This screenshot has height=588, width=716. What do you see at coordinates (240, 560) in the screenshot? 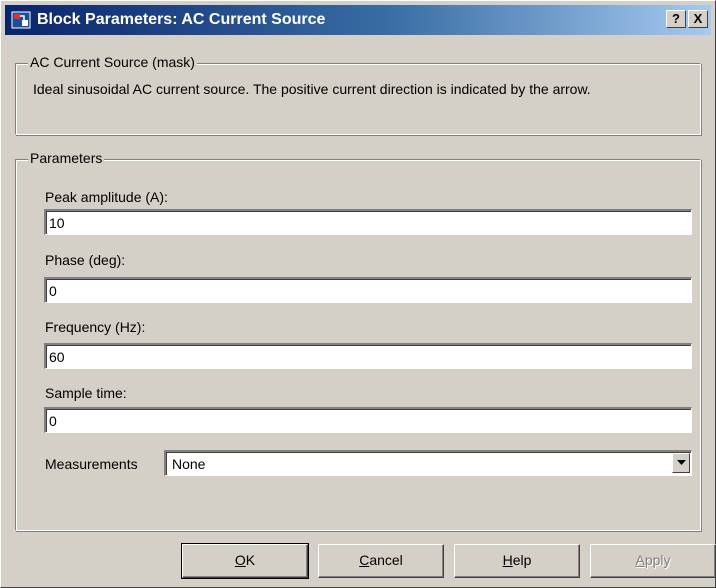
I see `ok-mnemonic: O` at bounding box center [240, 560].